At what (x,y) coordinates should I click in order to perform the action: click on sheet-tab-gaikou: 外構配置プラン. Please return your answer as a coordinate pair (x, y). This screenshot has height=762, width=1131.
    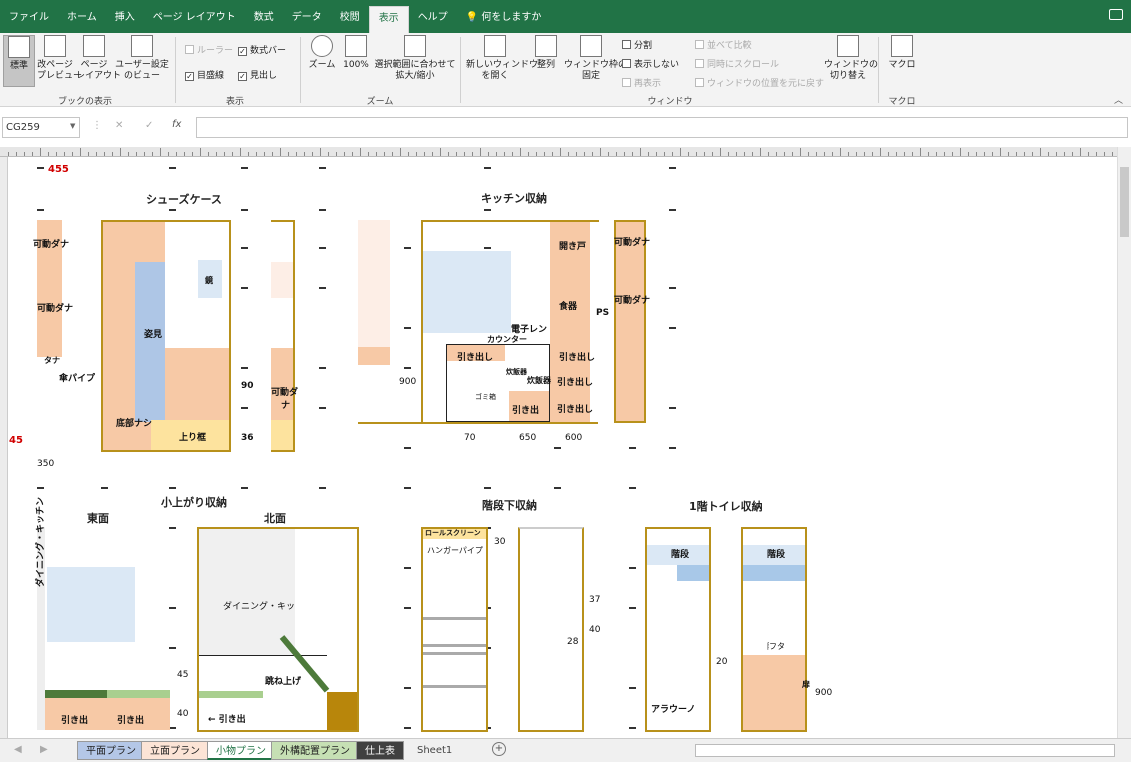
    Looking at the image, I should click on (315, 750).